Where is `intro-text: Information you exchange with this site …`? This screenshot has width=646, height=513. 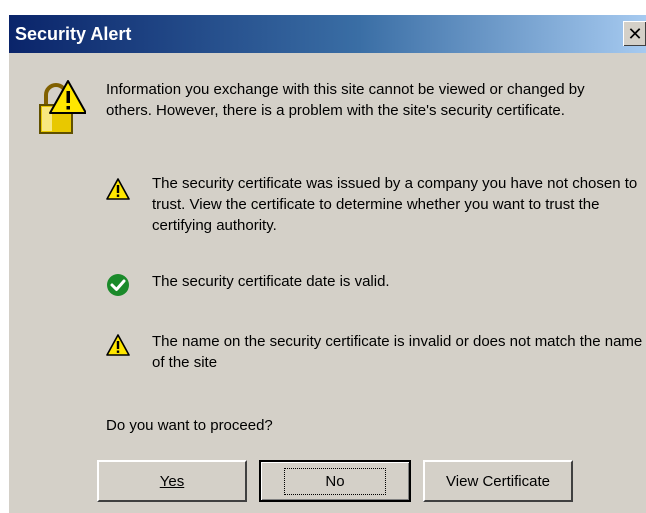
intro-text: Information you exchange with this site … is located at coordinates (345, 100).